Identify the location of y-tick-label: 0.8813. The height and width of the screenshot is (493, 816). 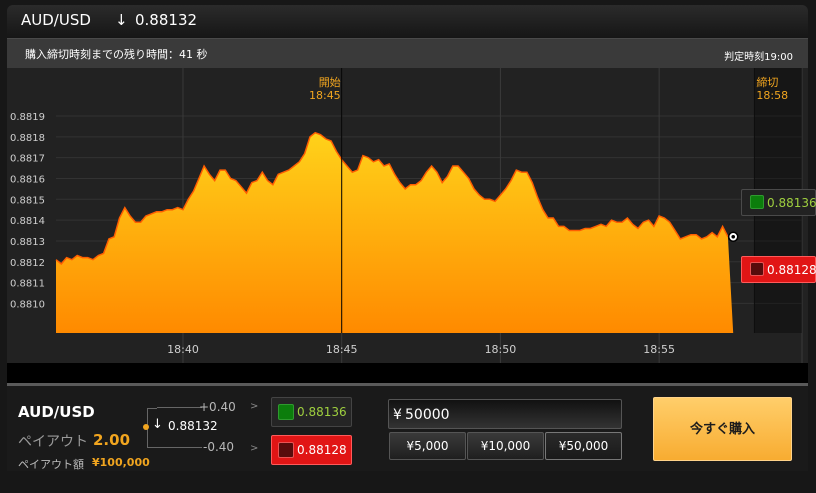
(27, 242).